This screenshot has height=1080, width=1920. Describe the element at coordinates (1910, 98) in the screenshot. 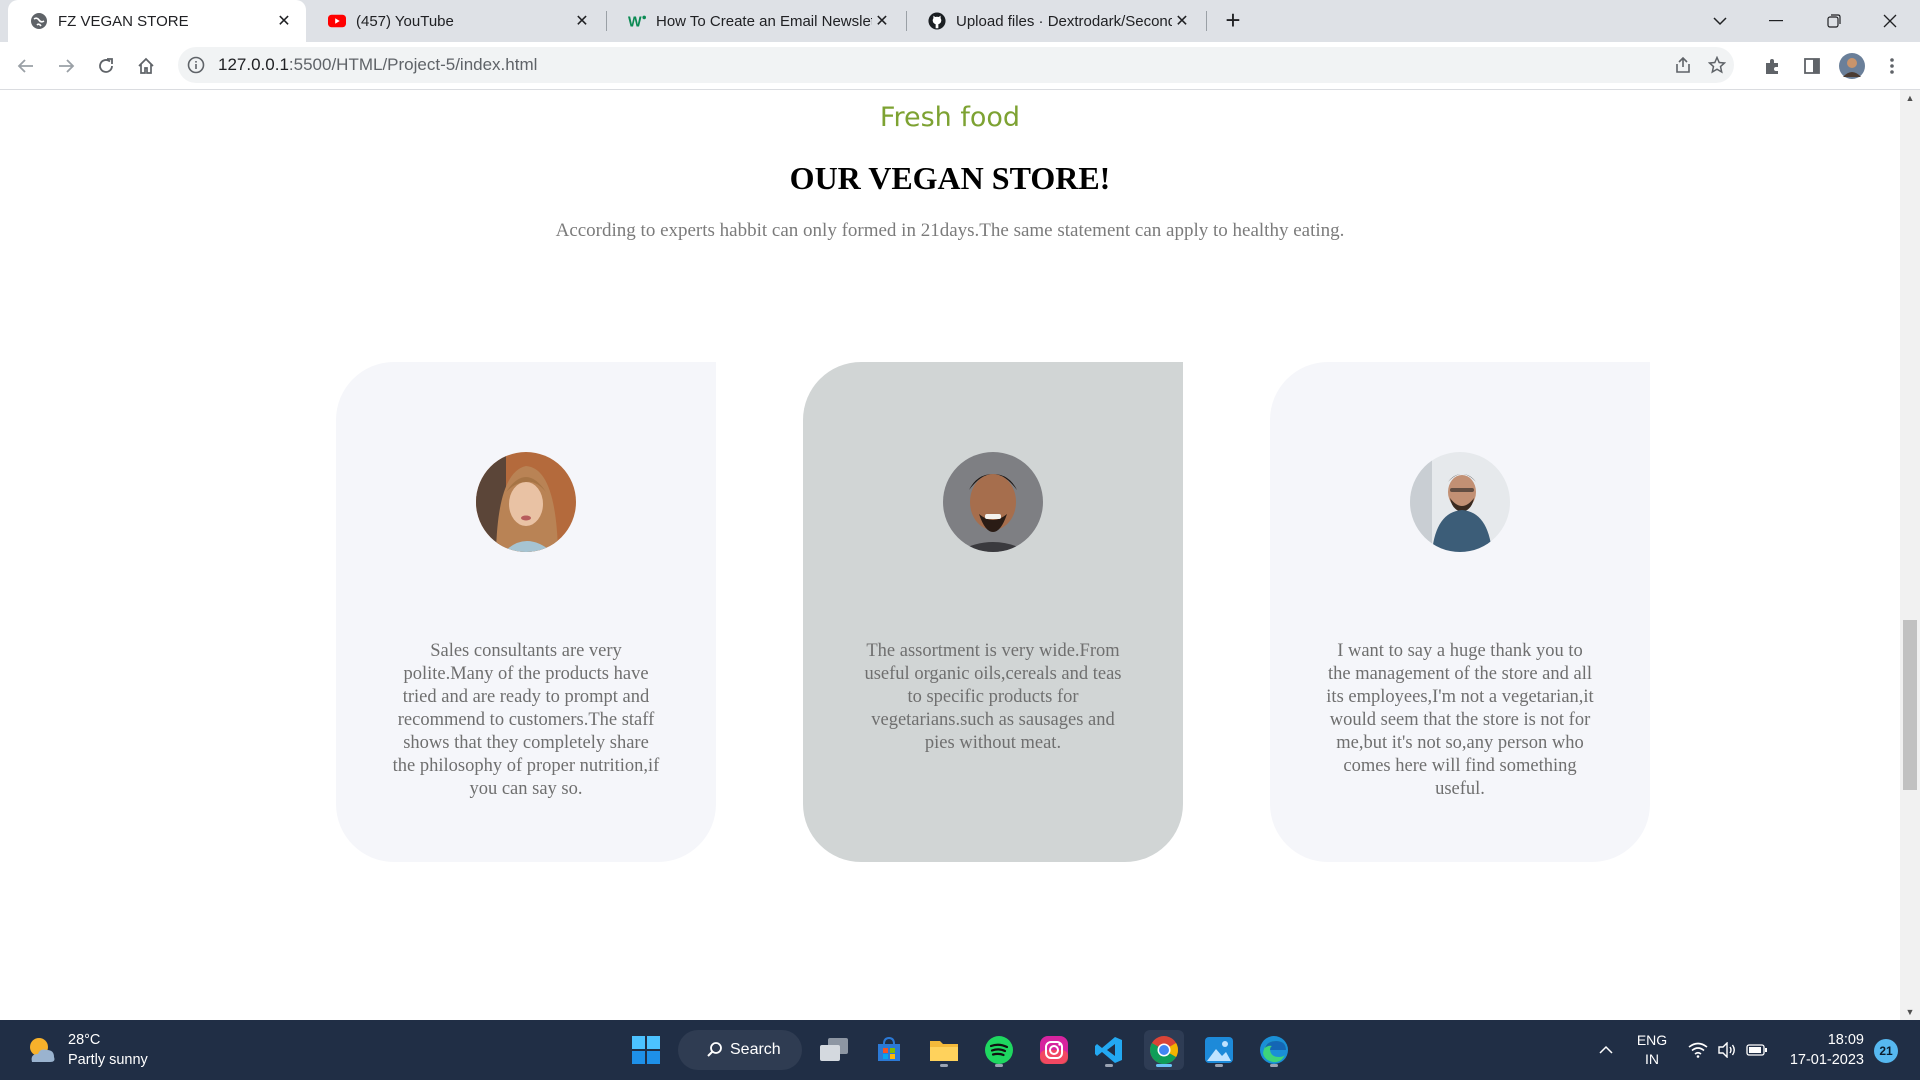

I see `scroll-up-arrow: ▲` at that location.